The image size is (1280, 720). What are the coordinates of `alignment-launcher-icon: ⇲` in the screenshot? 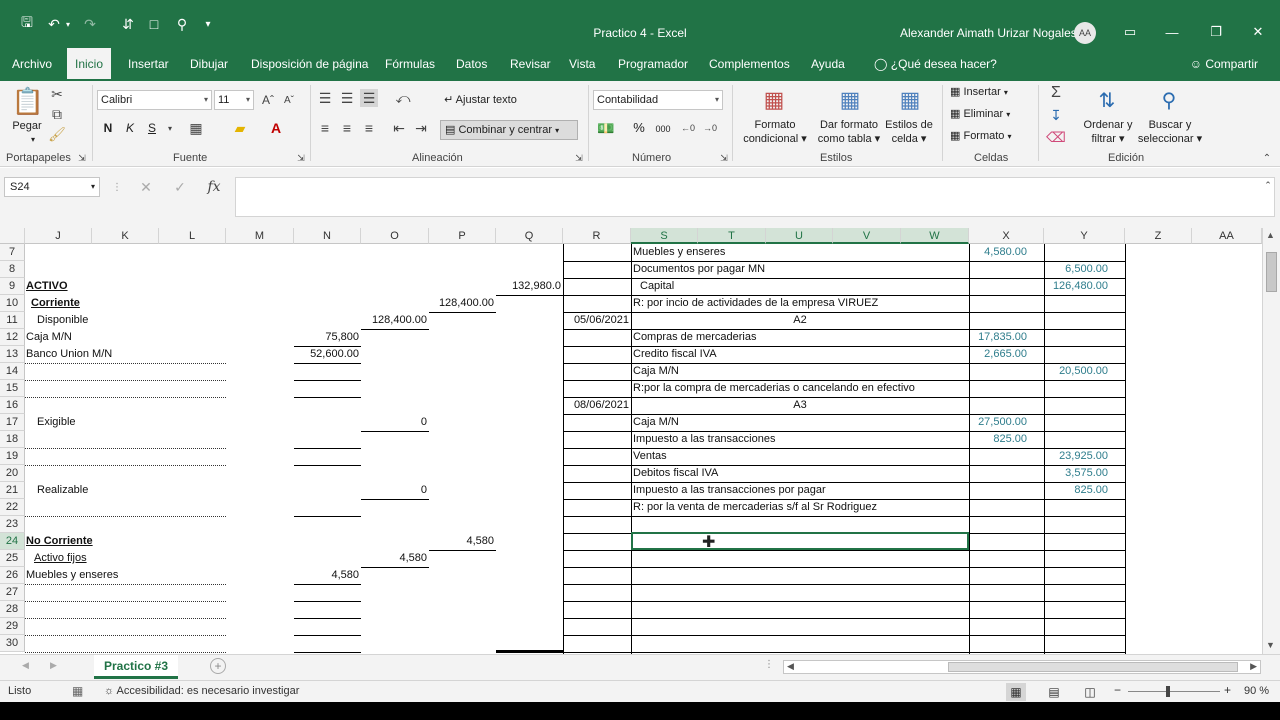 It's located at (579, 158).